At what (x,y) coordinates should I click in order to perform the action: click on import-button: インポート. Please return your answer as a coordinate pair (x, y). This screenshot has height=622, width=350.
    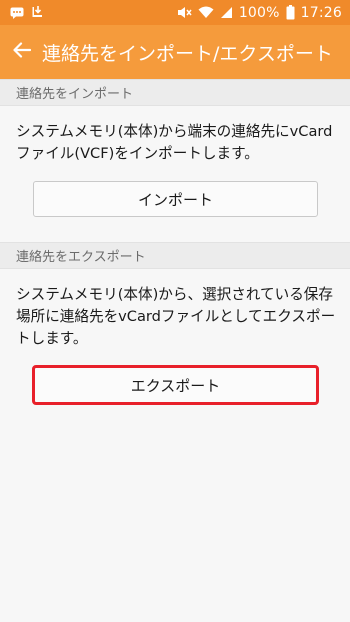
    Looking at the image, I should click on (175, 199).